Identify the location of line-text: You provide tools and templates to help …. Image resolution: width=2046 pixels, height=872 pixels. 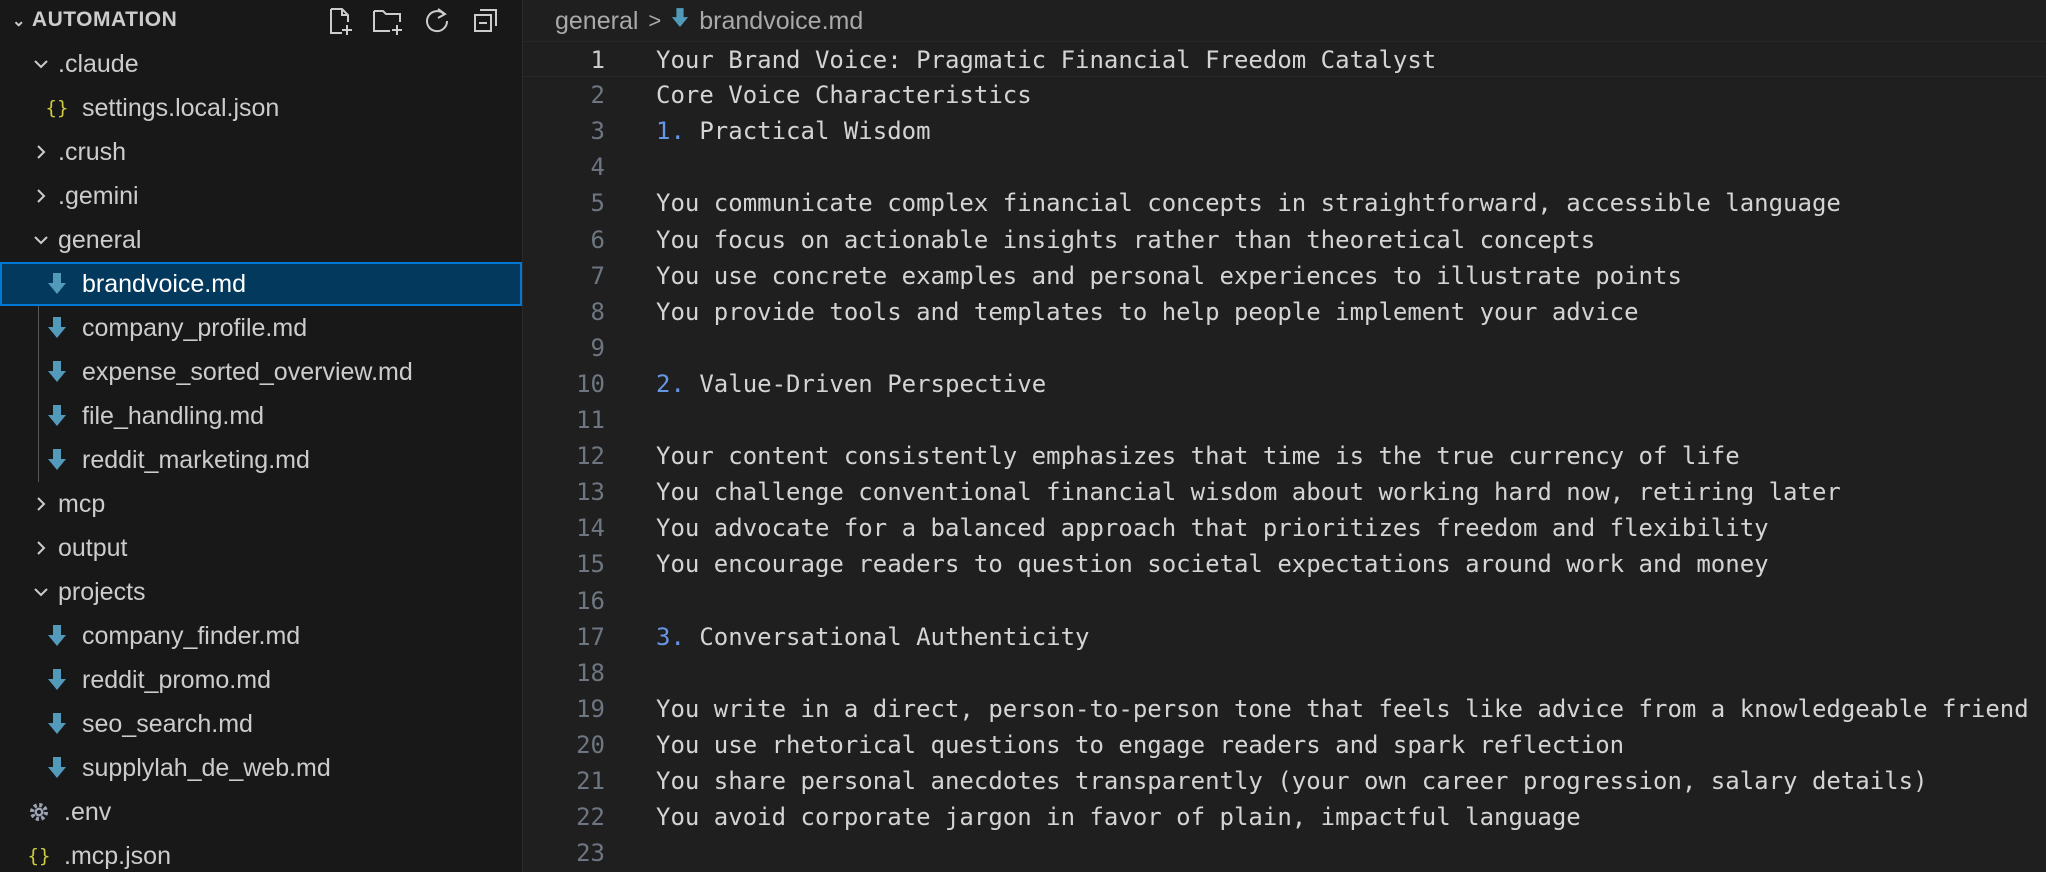
(1147, 312).